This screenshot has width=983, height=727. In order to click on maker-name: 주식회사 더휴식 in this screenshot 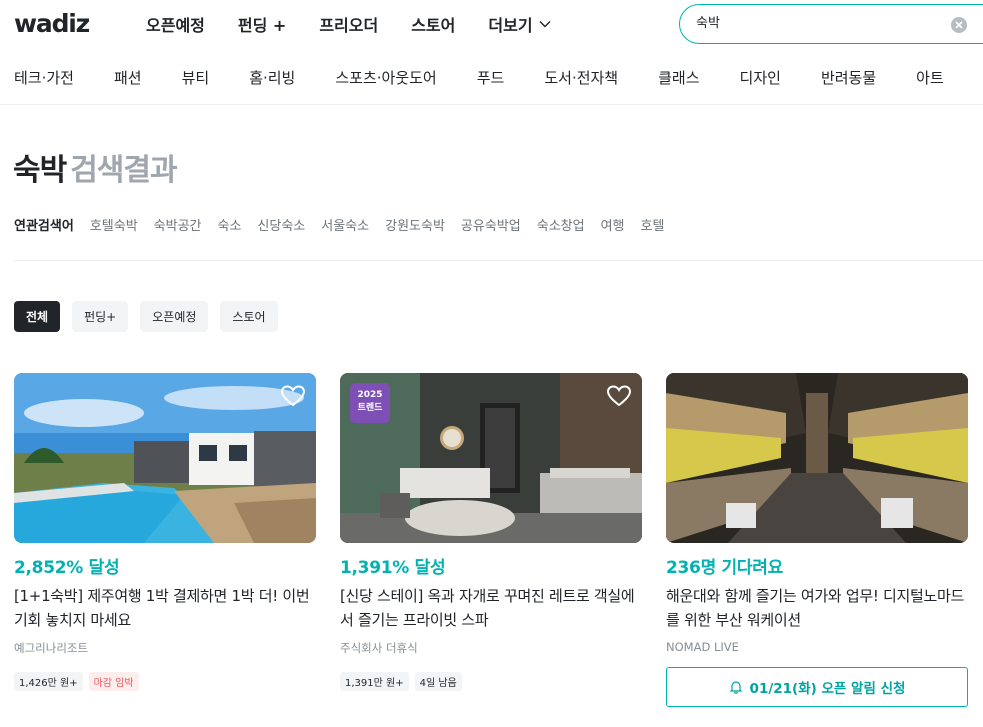, I will do `click(491, 648)`.